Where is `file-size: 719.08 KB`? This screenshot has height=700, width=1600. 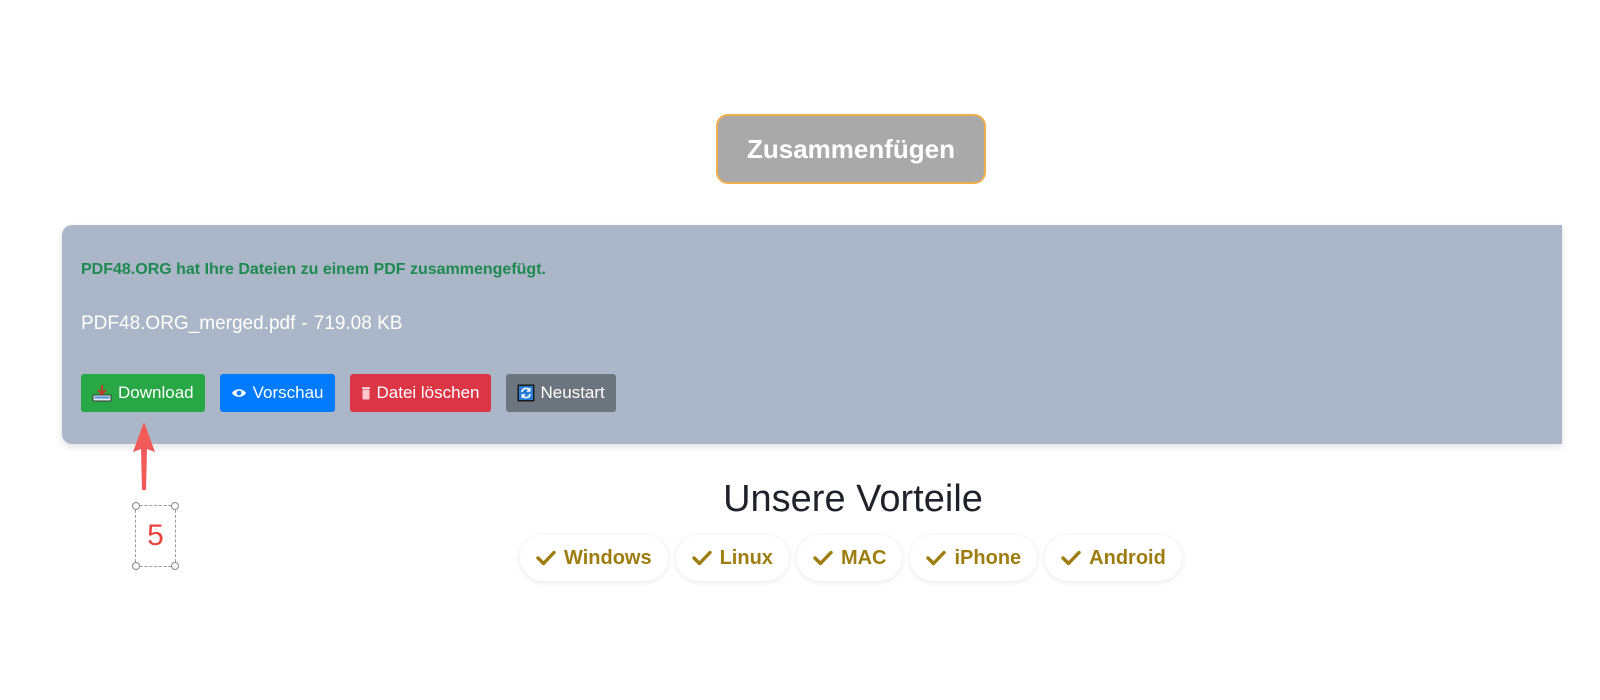 file-size: 719.08 KB is located at coordinates (358, 323).